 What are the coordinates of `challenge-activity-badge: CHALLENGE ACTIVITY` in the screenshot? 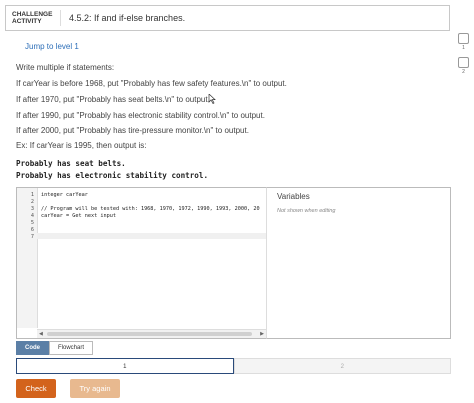 It's located at (29, 18).